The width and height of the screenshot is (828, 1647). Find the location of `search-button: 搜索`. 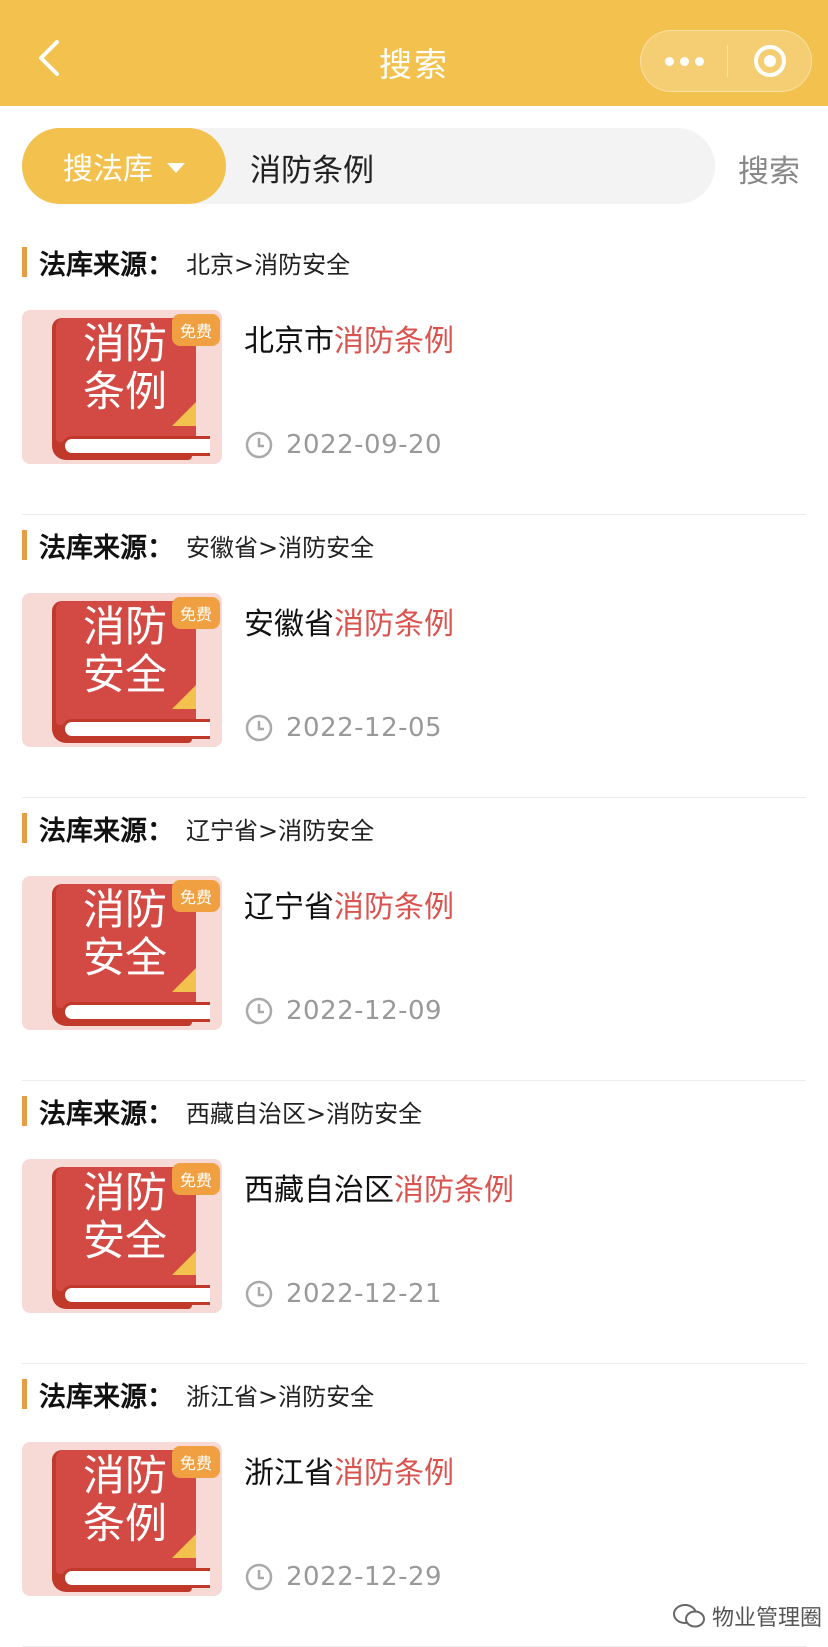

search-button: 搜索 is located at coordinates (769, 168).